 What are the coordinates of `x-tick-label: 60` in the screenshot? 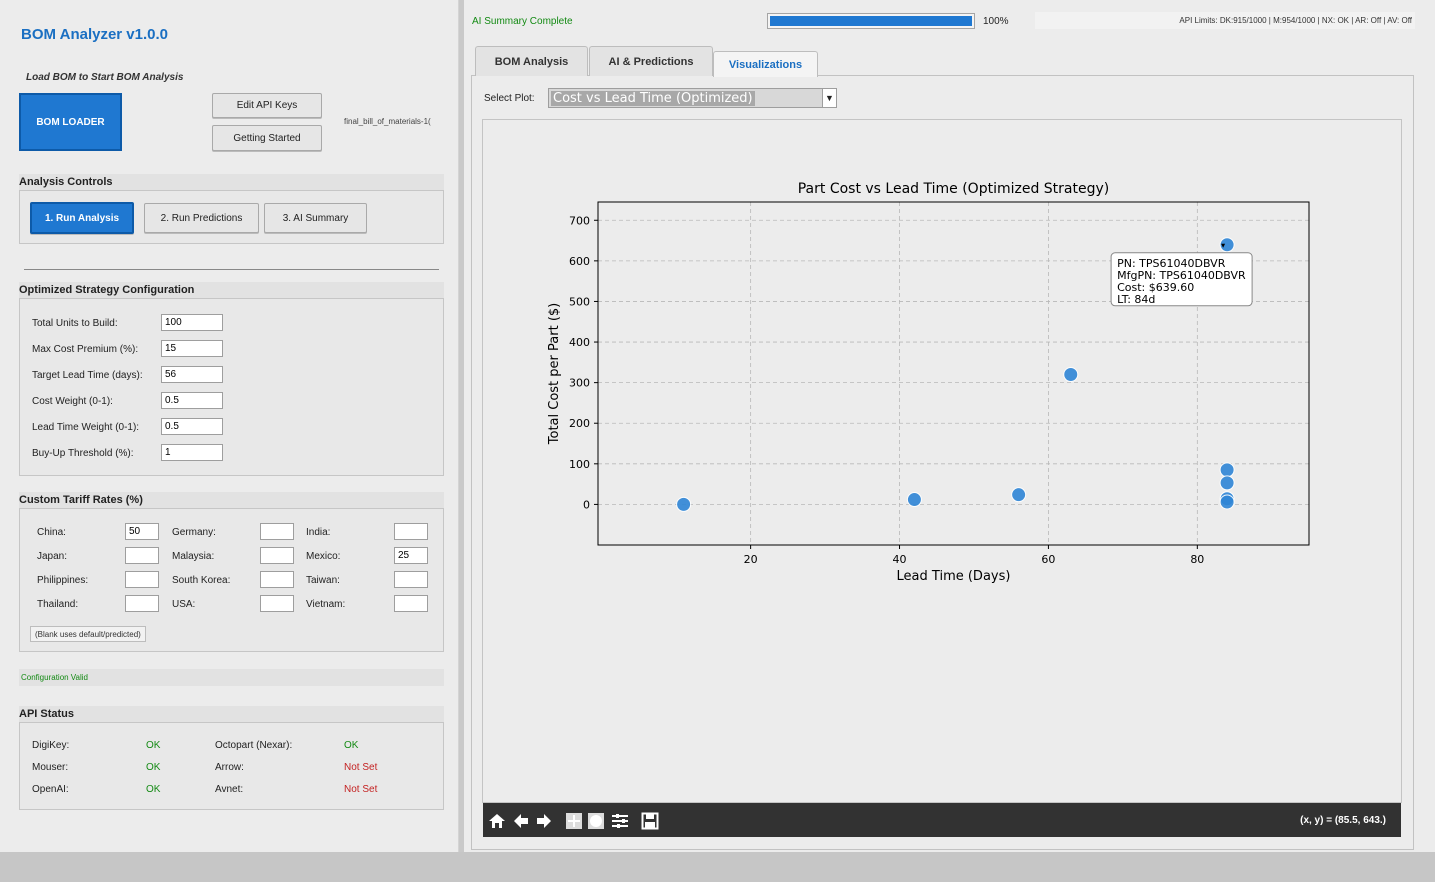 It's located at (1048, 559).